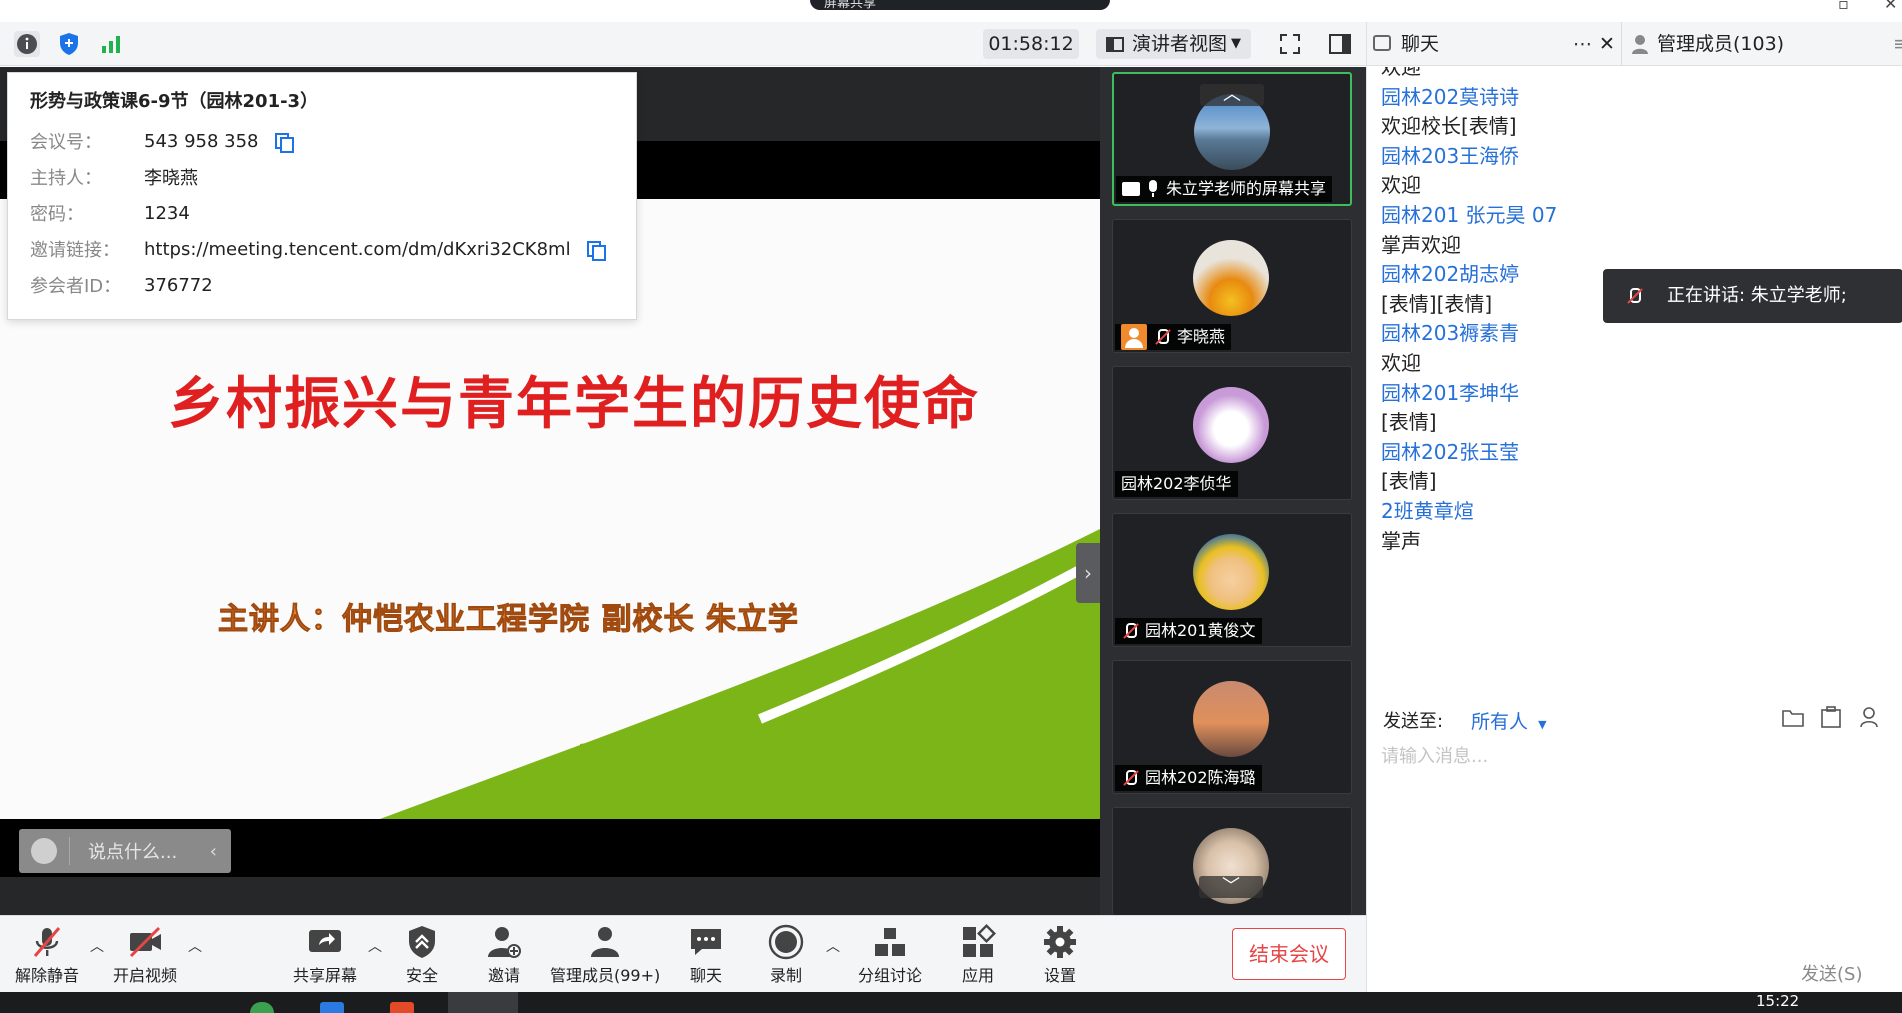 This screenshot has height=1013, width=1902. I want to click on taskbar-app-active, so click(483, 1002).